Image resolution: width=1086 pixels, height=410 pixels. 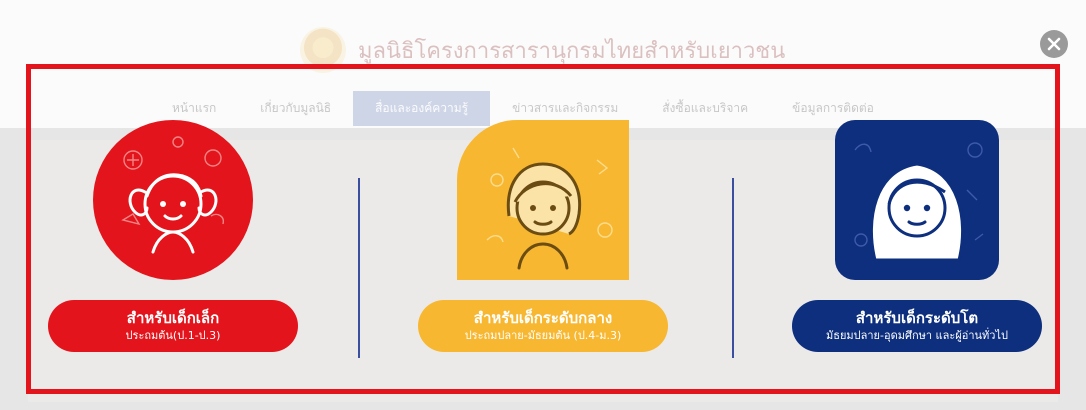 I want to click on close-button, so click(x=1054, y=44).